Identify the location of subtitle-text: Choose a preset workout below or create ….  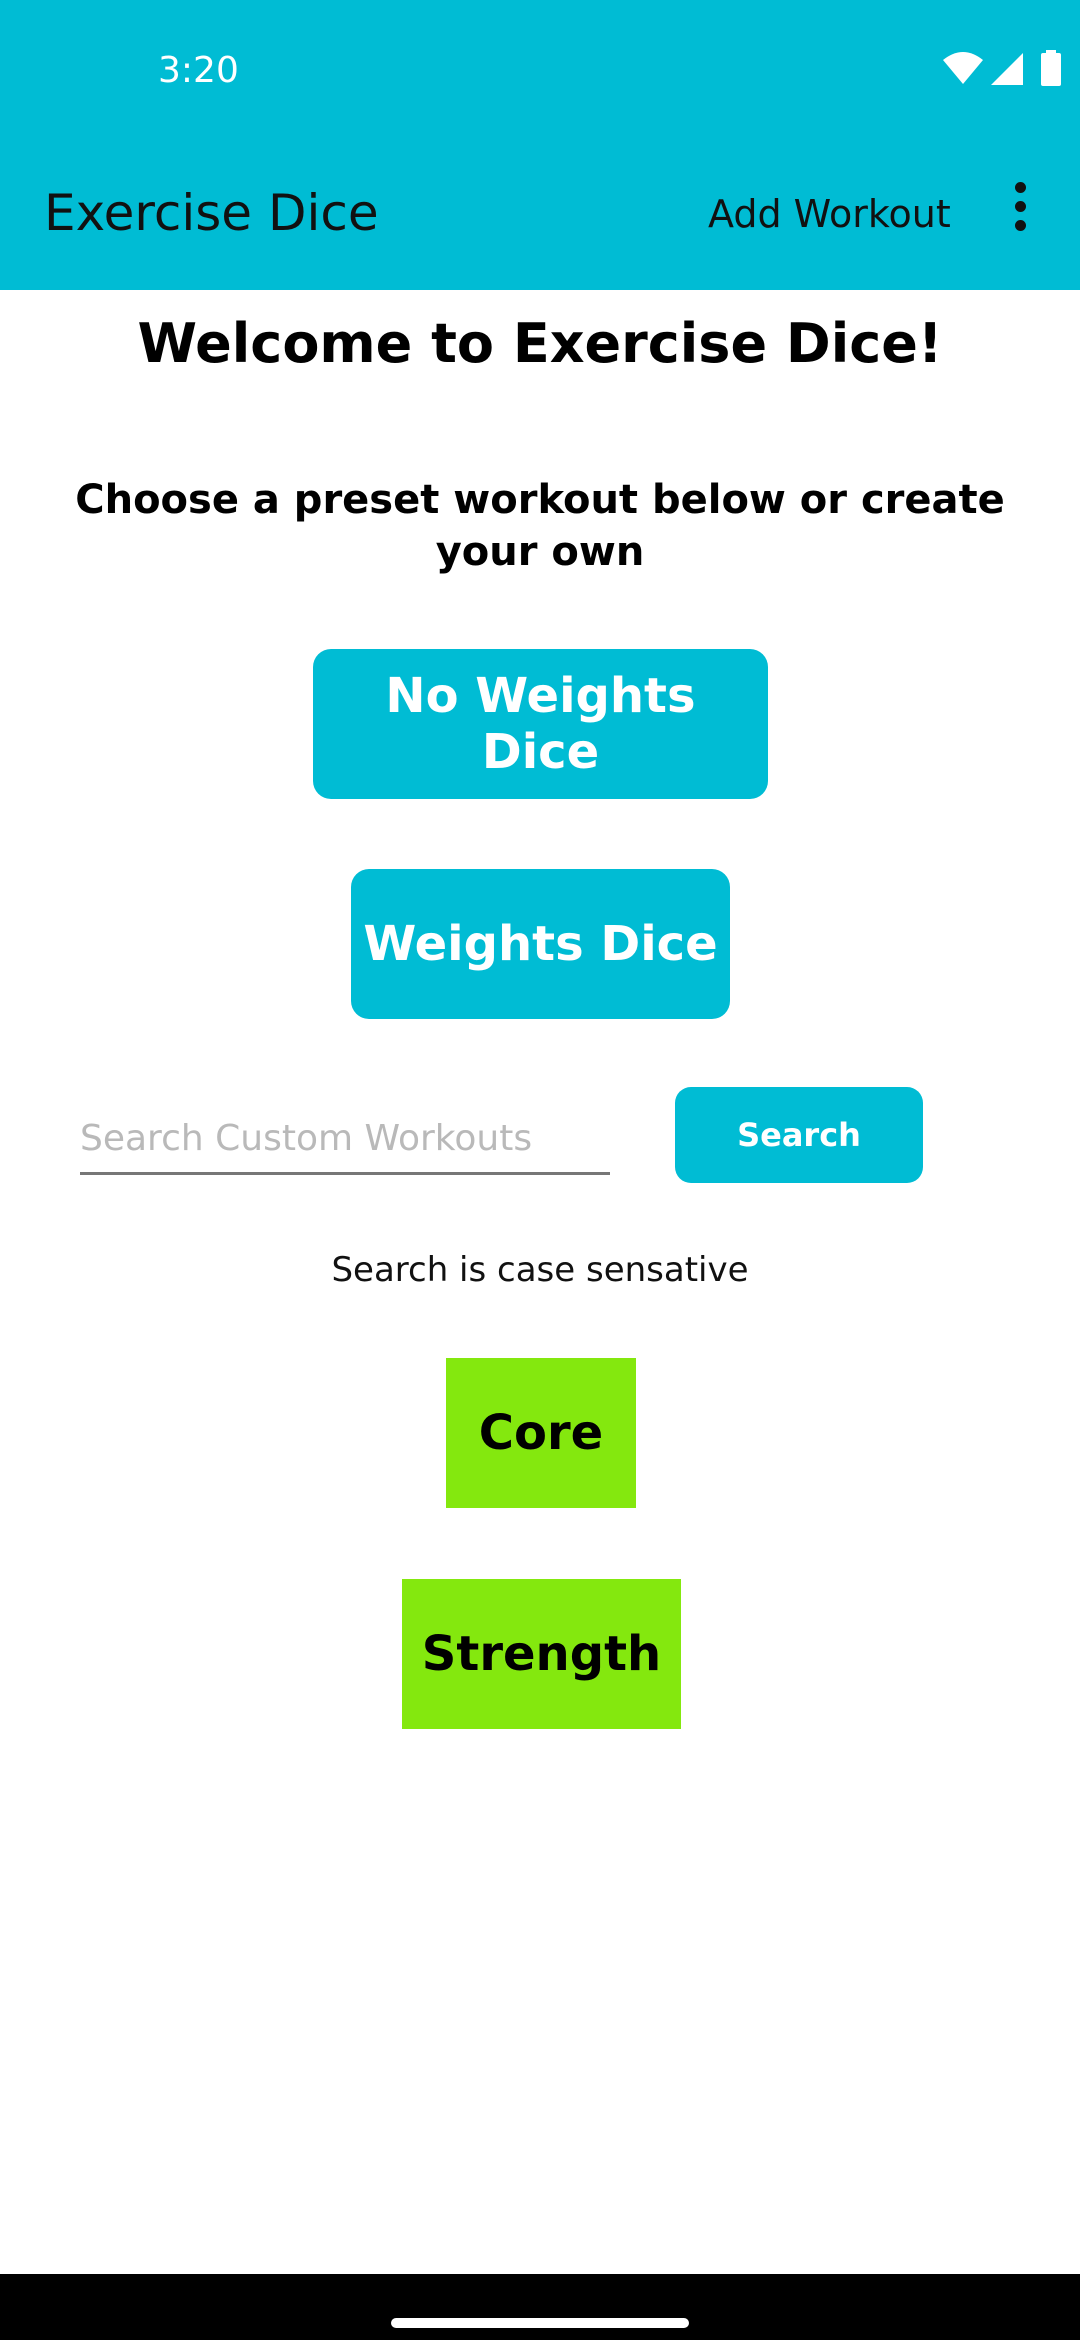
(540, 526).